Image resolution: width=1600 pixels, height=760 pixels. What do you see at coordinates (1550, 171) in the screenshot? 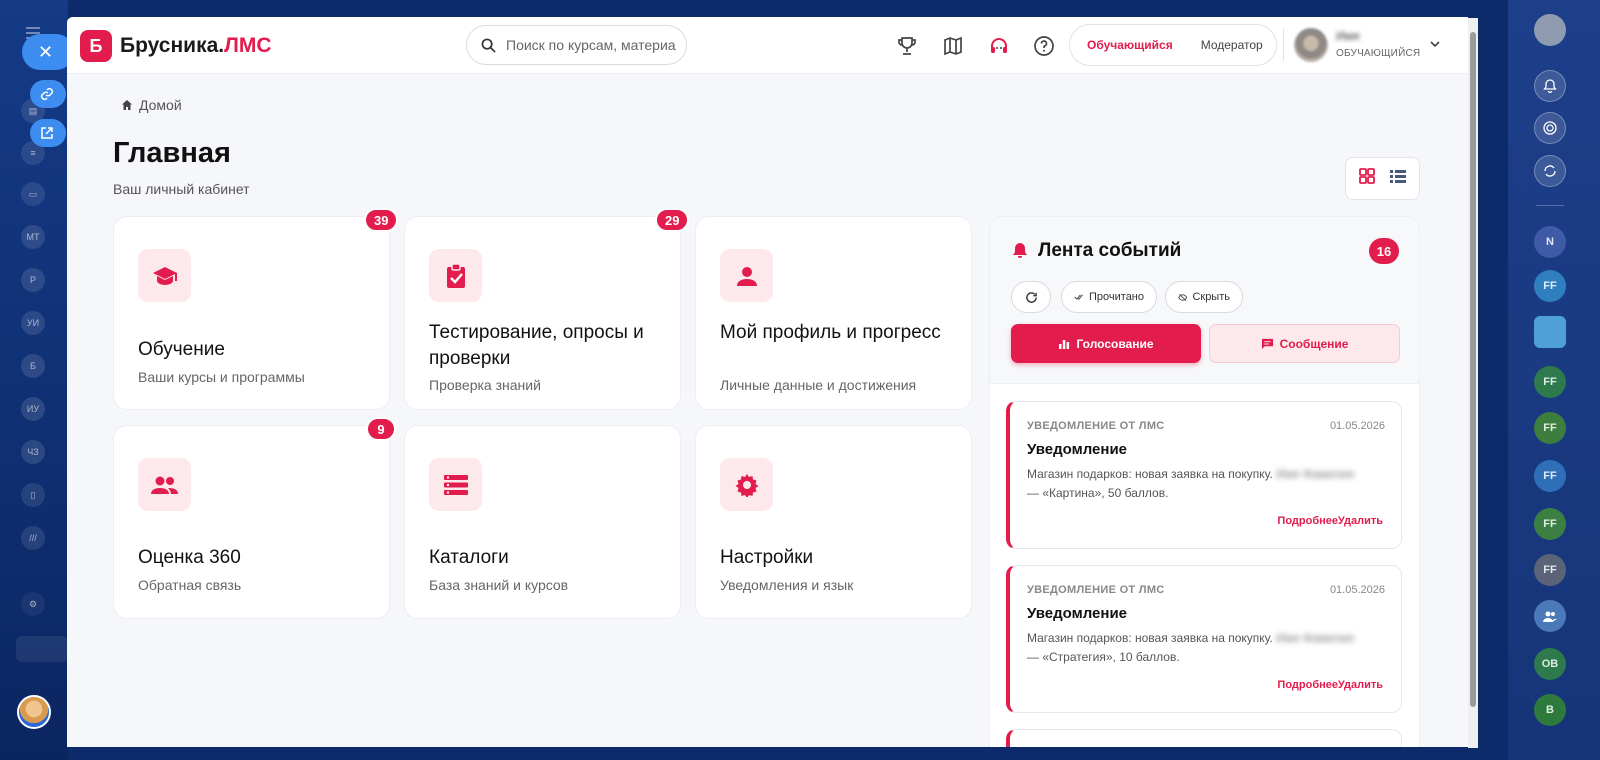
I see `sync-chat-icon` at bounding box center [1550, 171].